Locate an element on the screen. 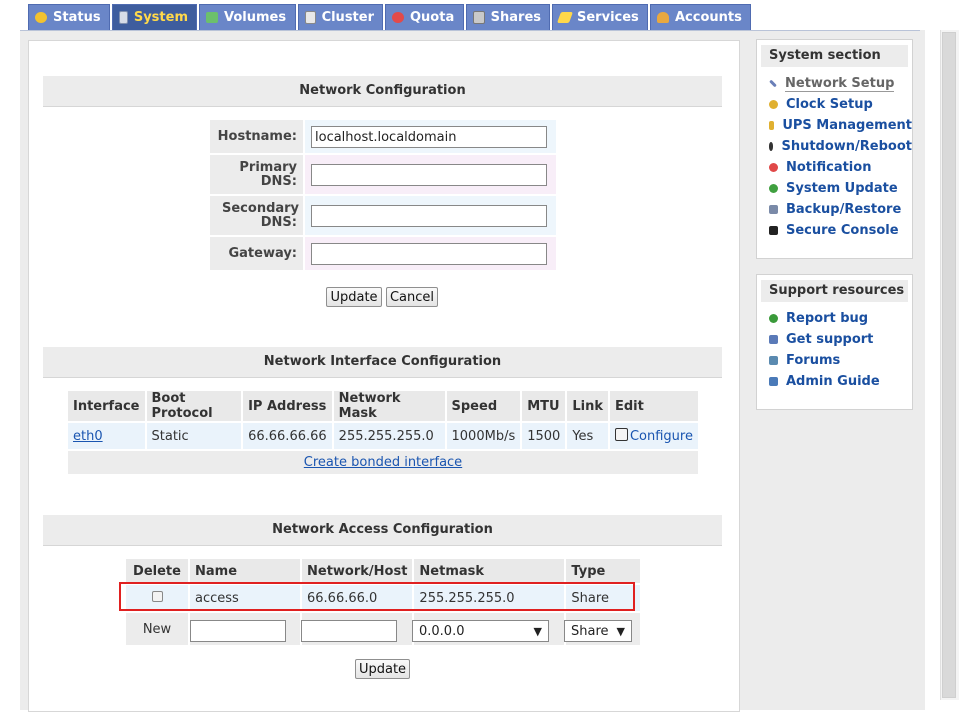 This screenshot has width=959, height=712. configure-link: Configure is located at coordinates (661, 436).